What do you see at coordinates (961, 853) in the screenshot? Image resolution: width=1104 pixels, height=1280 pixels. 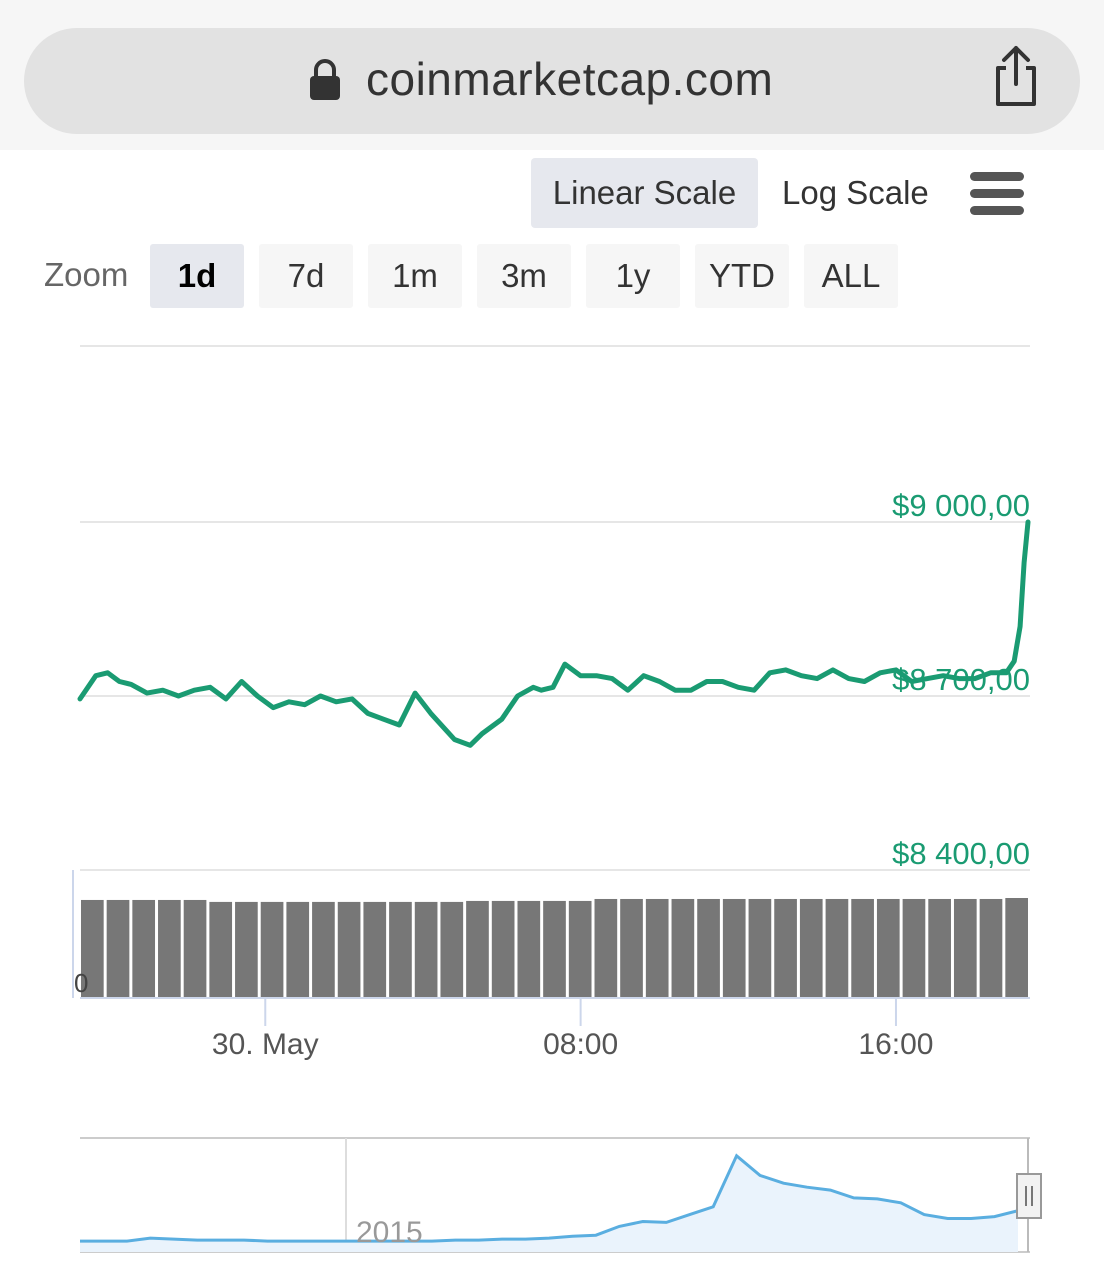 I see `y-axis-label: $8 400,00` at bounding box center [961, 853].